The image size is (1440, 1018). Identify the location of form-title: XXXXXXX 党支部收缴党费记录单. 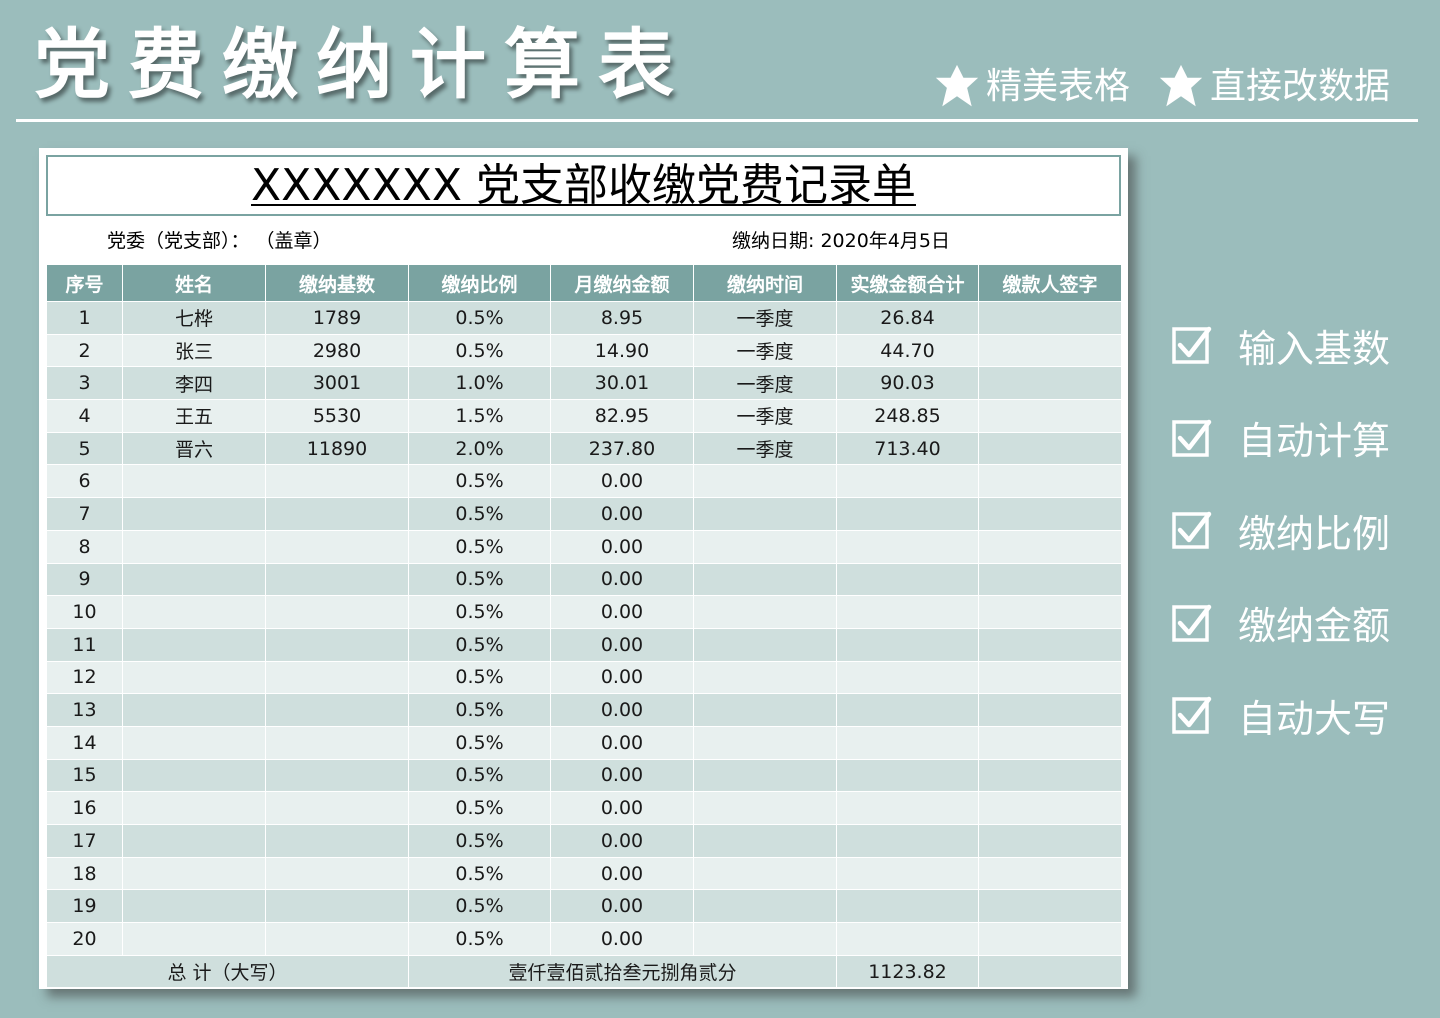
(583, 186).